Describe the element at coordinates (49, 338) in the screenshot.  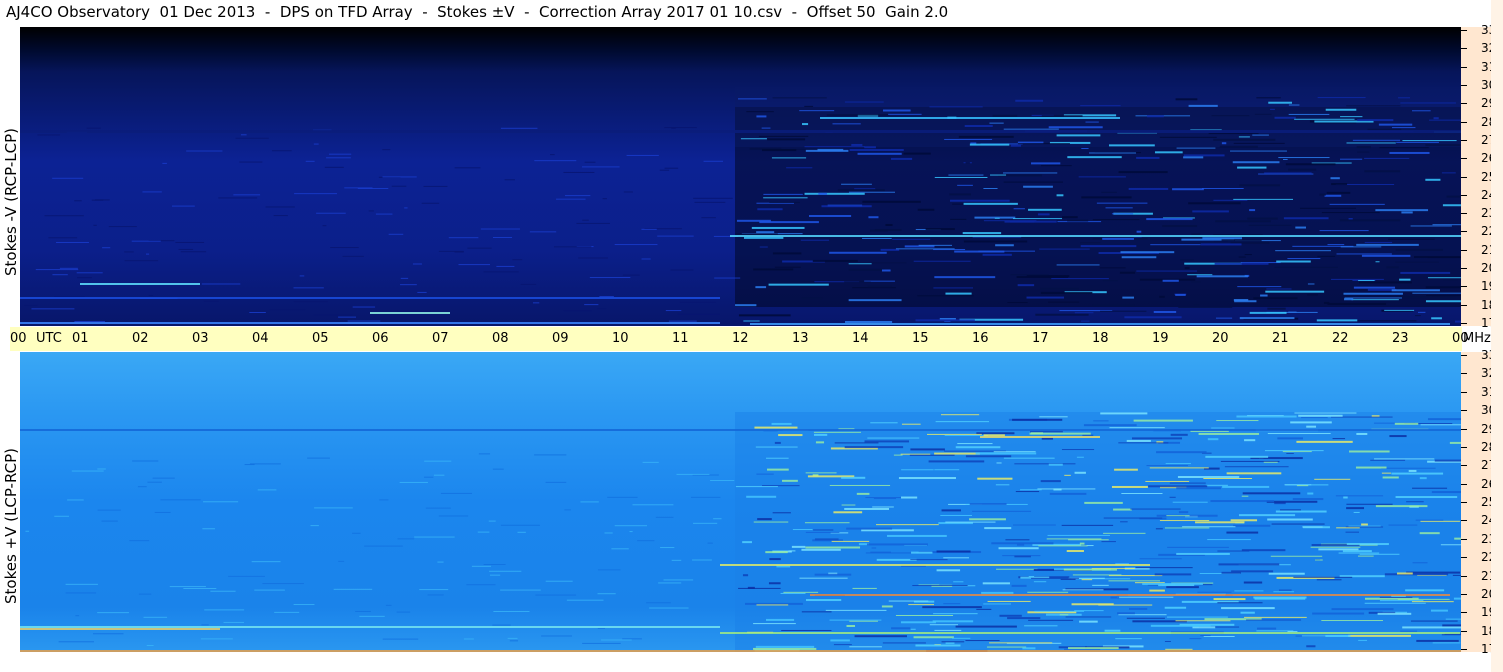
I see `utc-label: UTC` at that location.